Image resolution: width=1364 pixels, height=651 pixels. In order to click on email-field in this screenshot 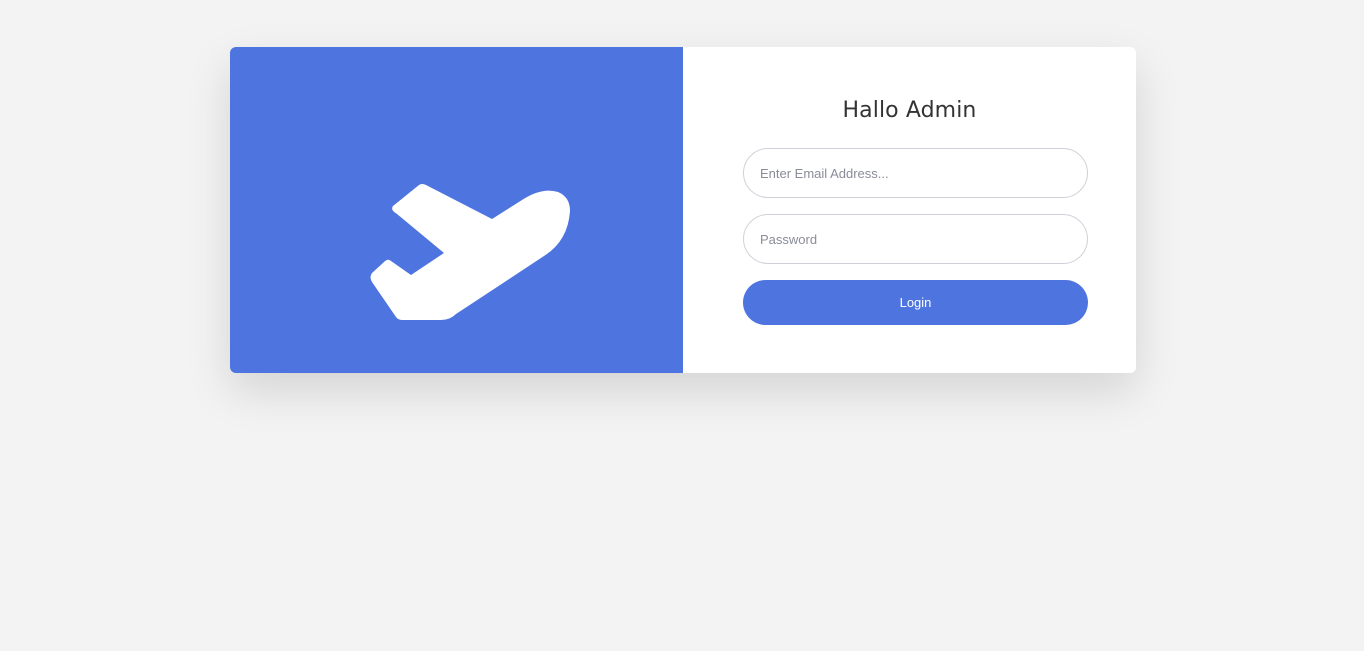, I will do `click(915, 173)`.